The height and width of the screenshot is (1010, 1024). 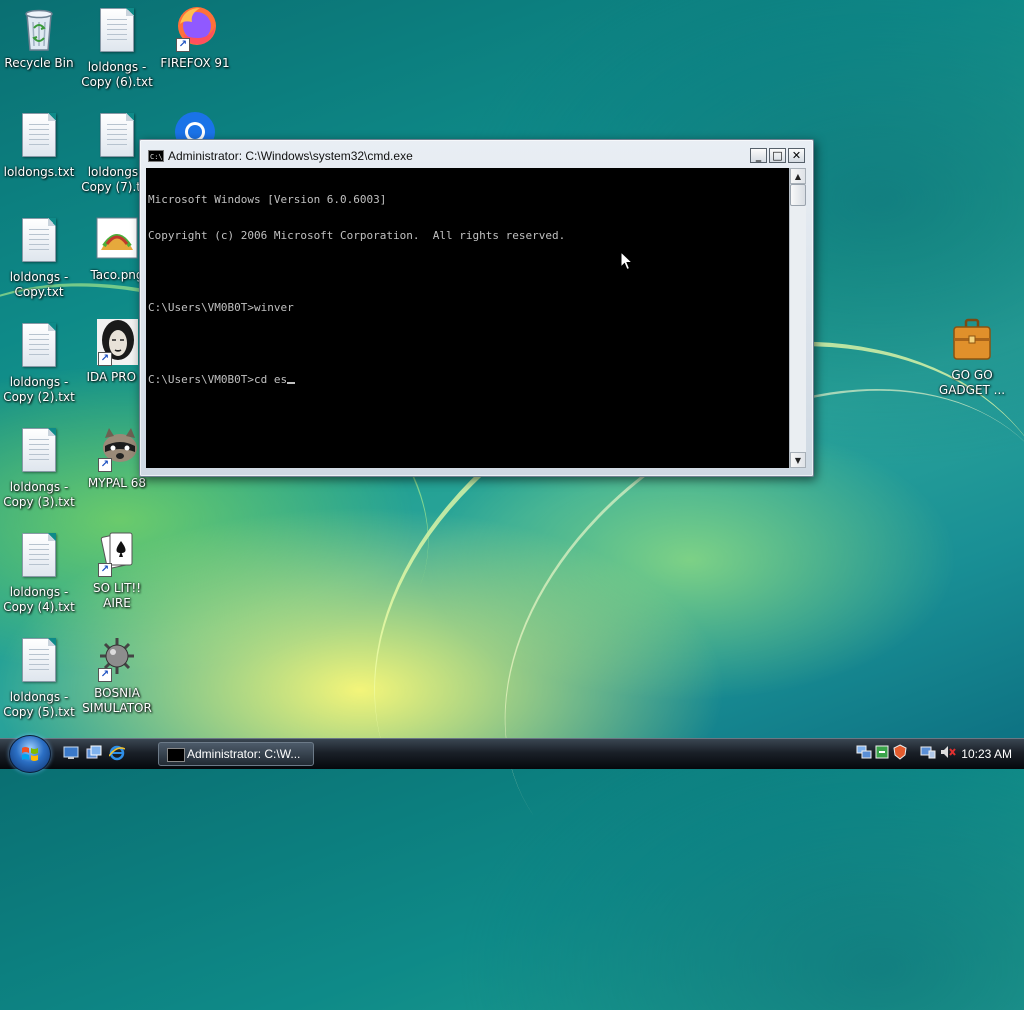 What do you see at coordinates (39, 172) in the screenshot?
I see `icon-label: loldongs.txt` at bounding box center [39, 172].